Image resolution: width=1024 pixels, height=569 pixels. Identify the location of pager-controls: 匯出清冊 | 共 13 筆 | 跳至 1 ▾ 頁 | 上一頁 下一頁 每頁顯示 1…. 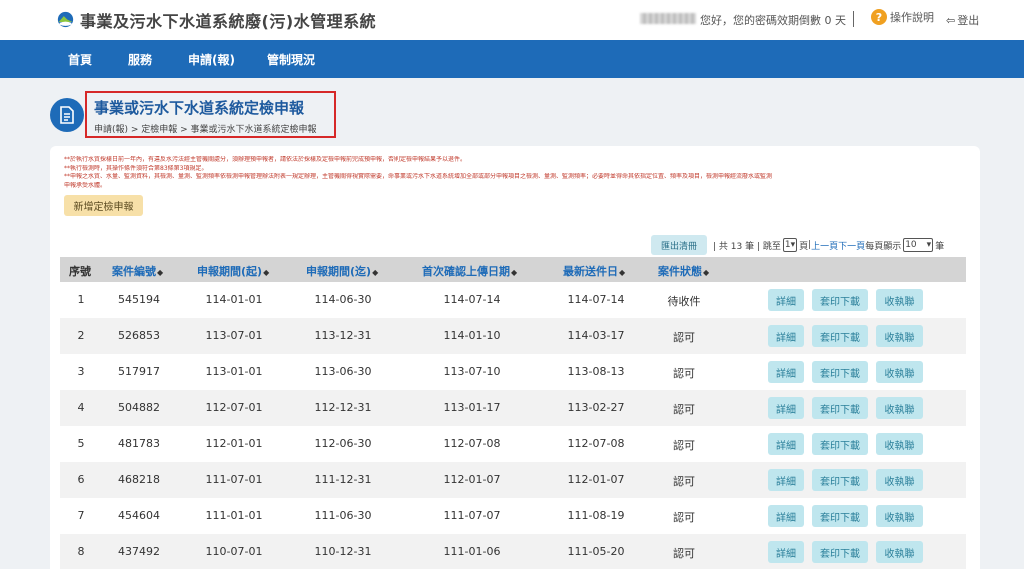
(797, 245).